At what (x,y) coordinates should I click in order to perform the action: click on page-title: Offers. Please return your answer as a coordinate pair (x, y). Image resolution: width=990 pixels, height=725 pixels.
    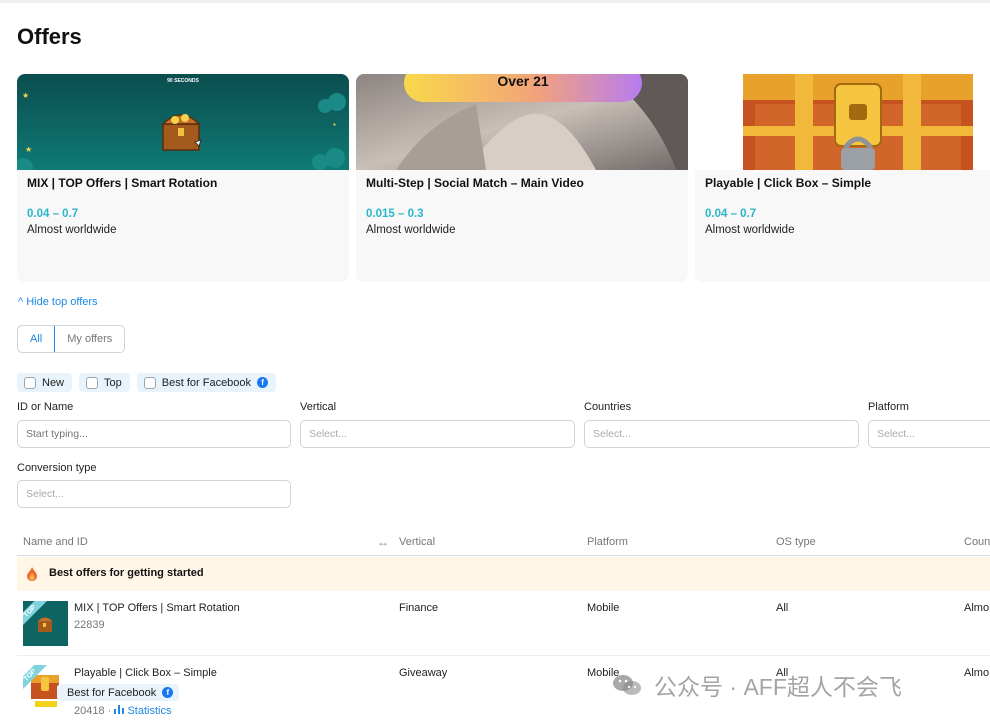
    Looking at the image, I should click on (49, 36).